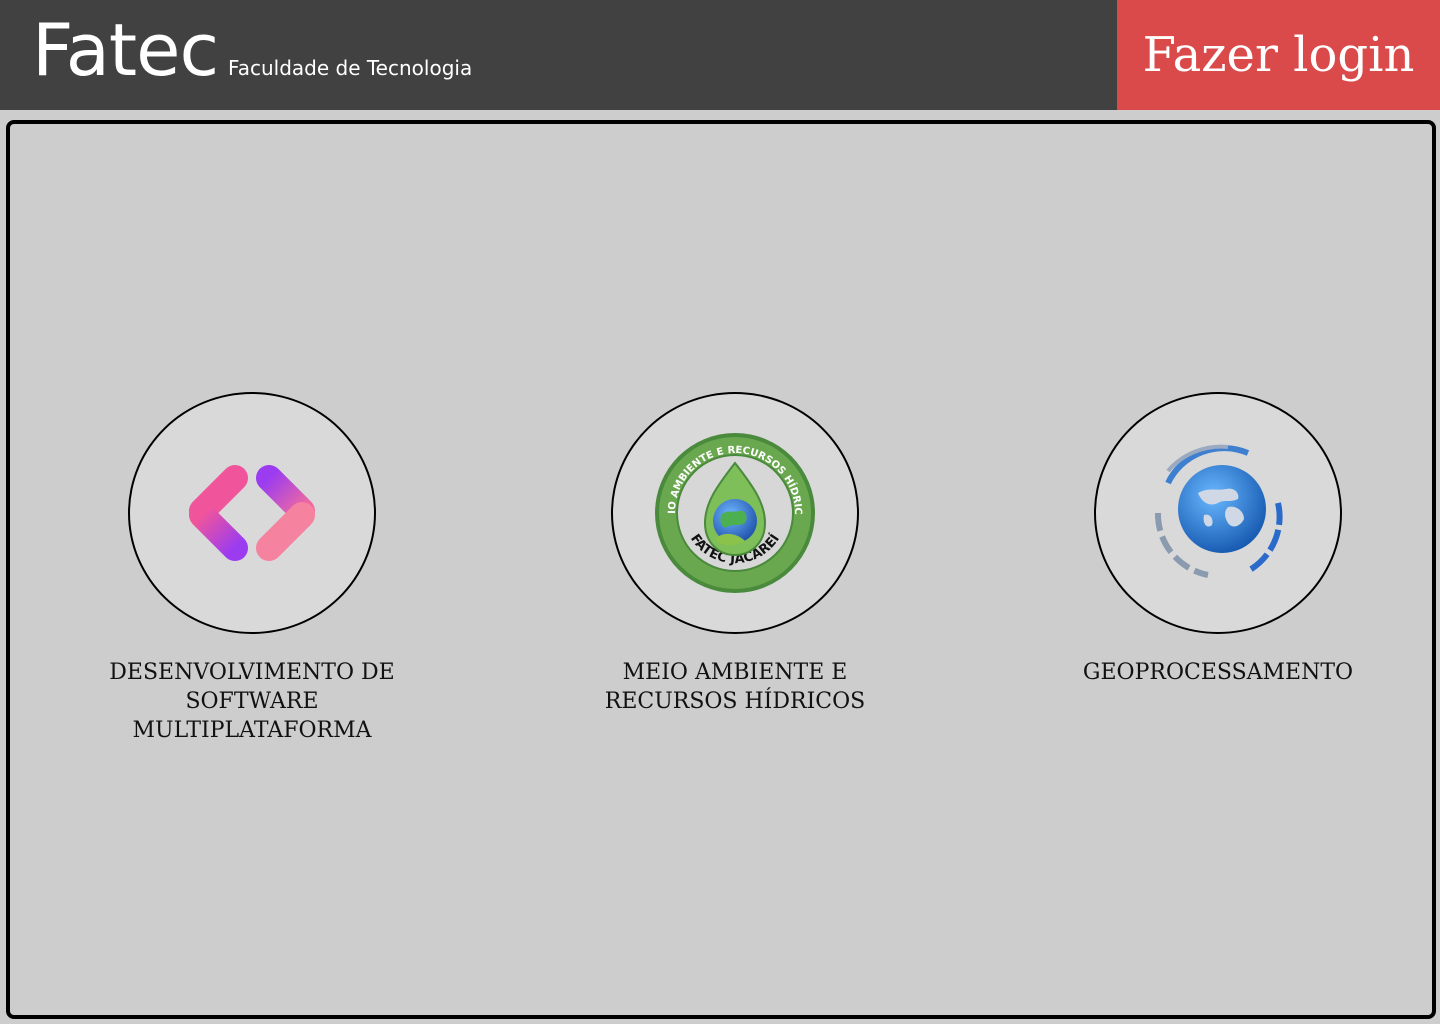 Image resolution: width=1440 pixels, height=1024 pixels. I want to click on login-button: Fazer login, so click(1278, 55).